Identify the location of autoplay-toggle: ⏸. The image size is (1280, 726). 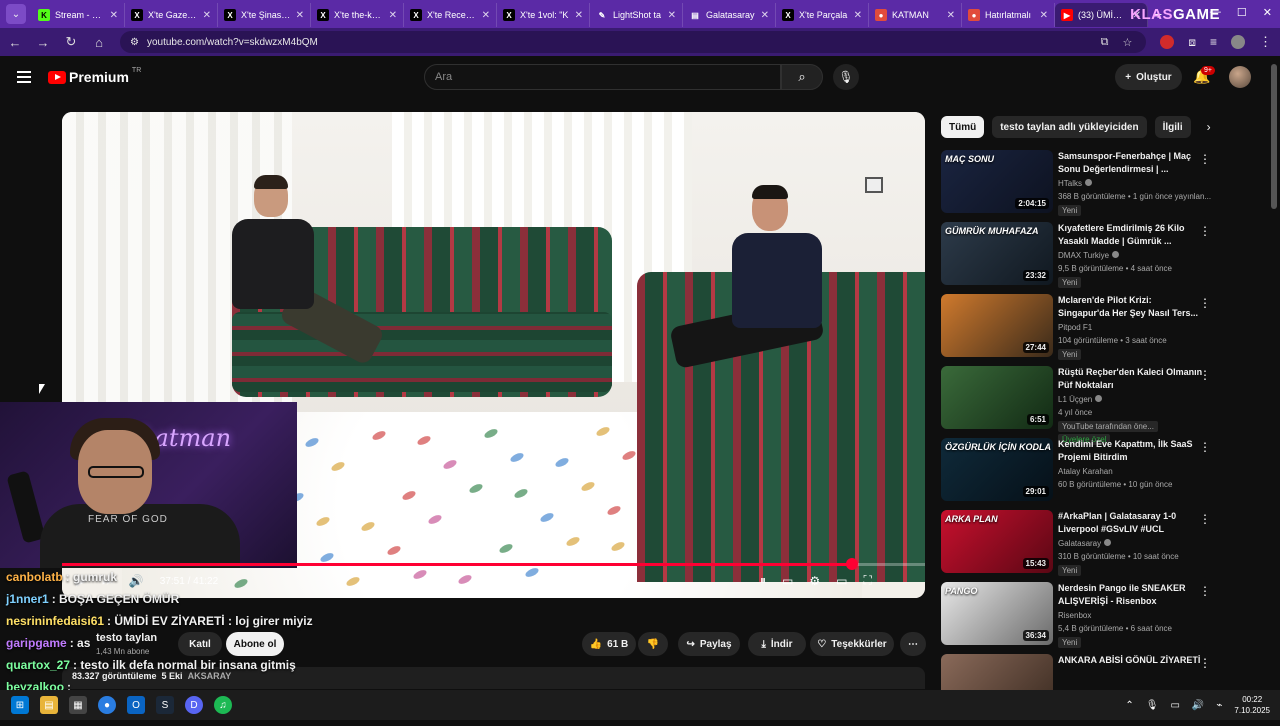
(763, 580).